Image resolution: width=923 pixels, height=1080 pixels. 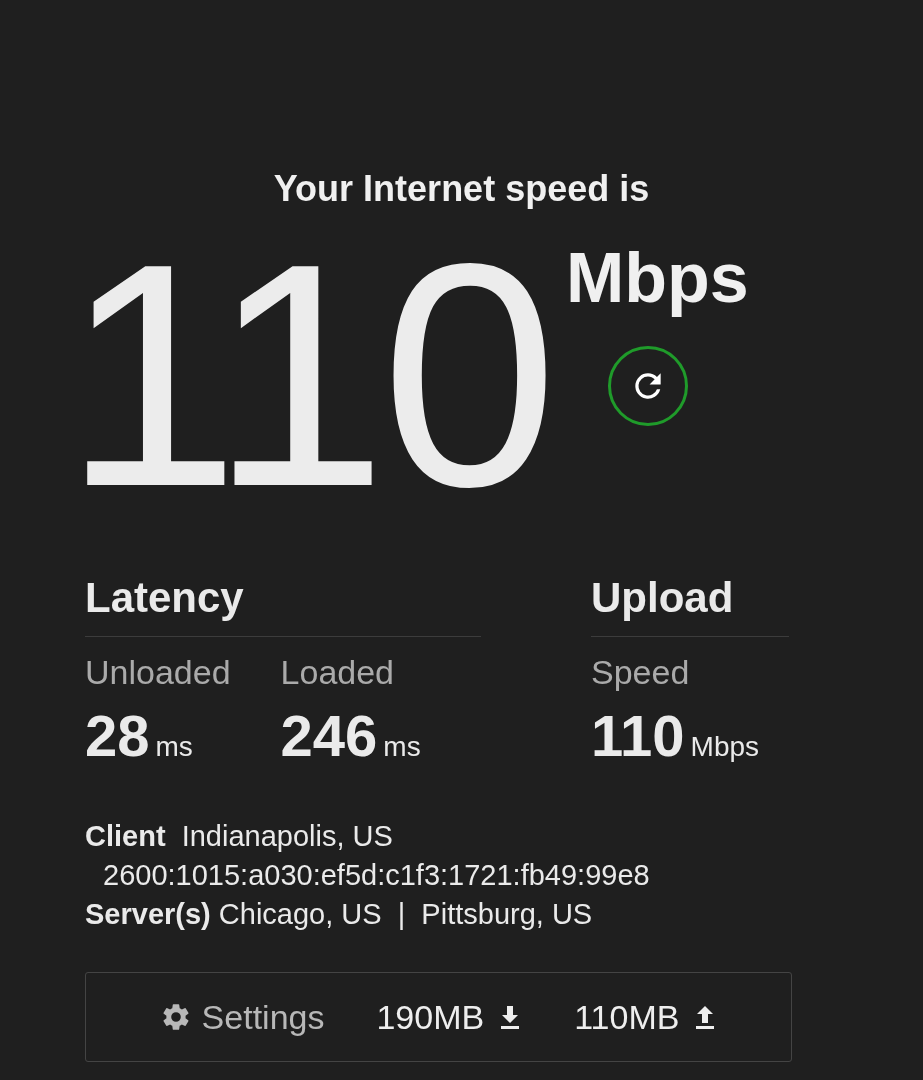 What do you see at coordinates (338, 672) in the screenshot?
I see `metric-label: Loaded` at bounding box center [338, 672].